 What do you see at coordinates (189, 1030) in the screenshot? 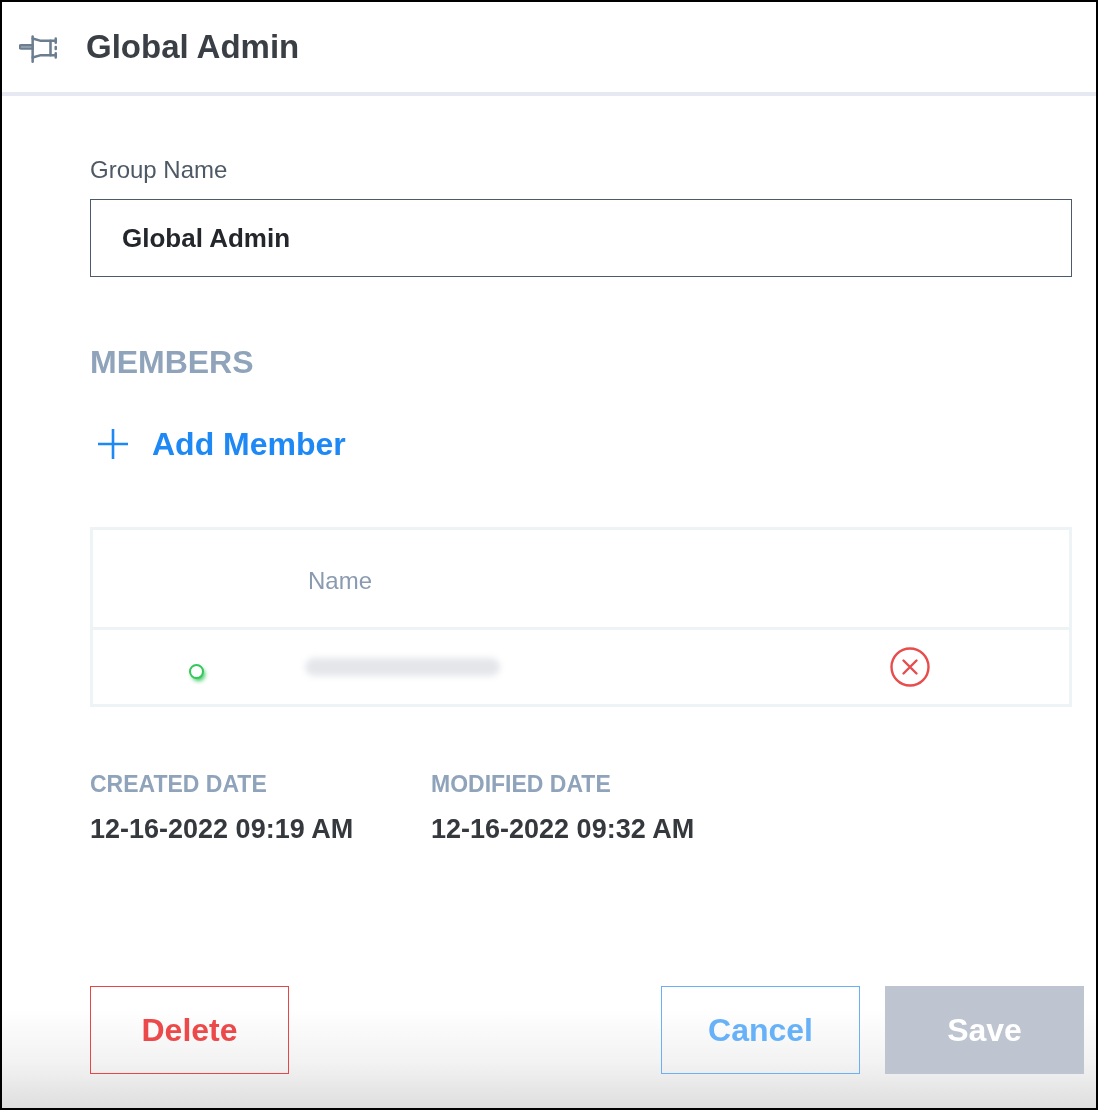
I see `delete-button: Delete` at bounding box center [189, 1030].